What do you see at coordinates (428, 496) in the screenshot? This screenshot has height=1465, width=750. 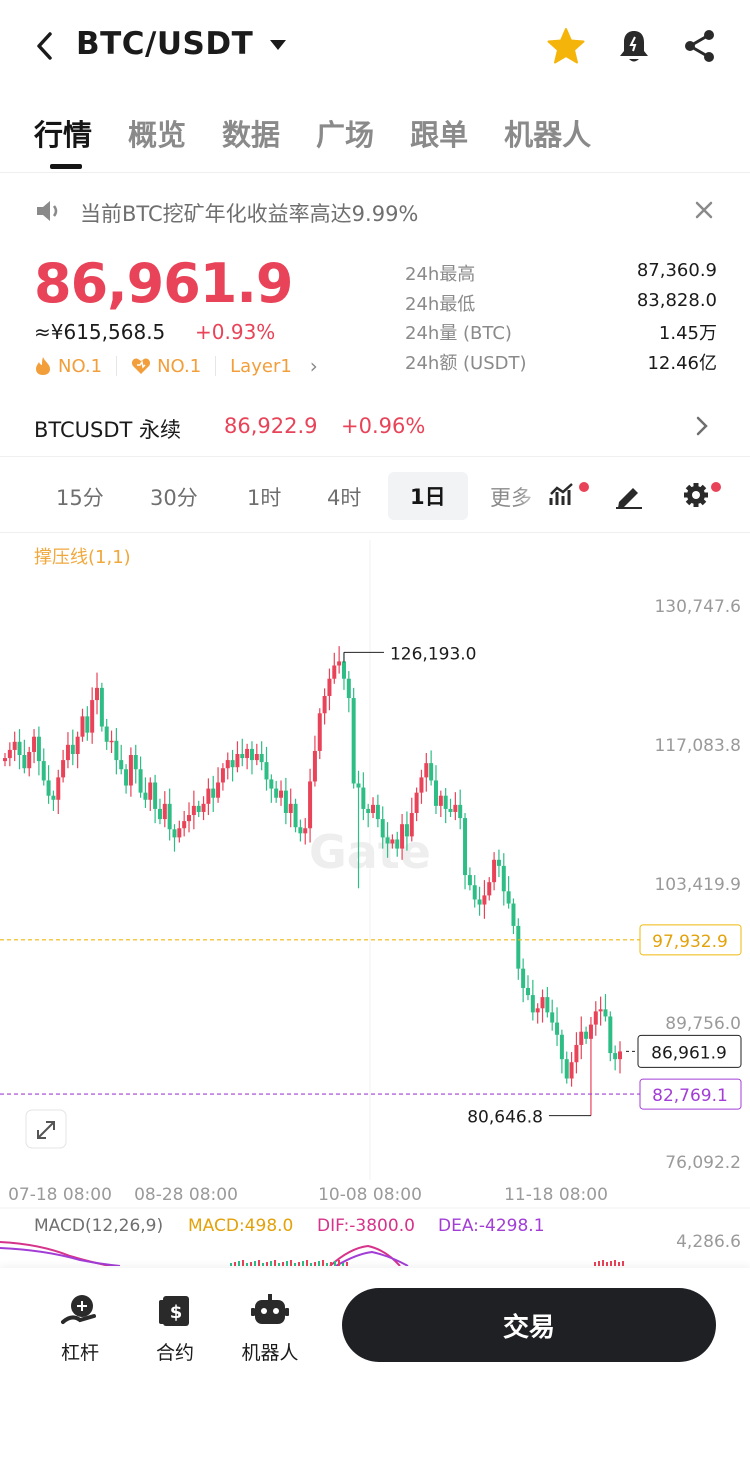 I see `tf-1d: 1日` at bounding box center [428, 496].